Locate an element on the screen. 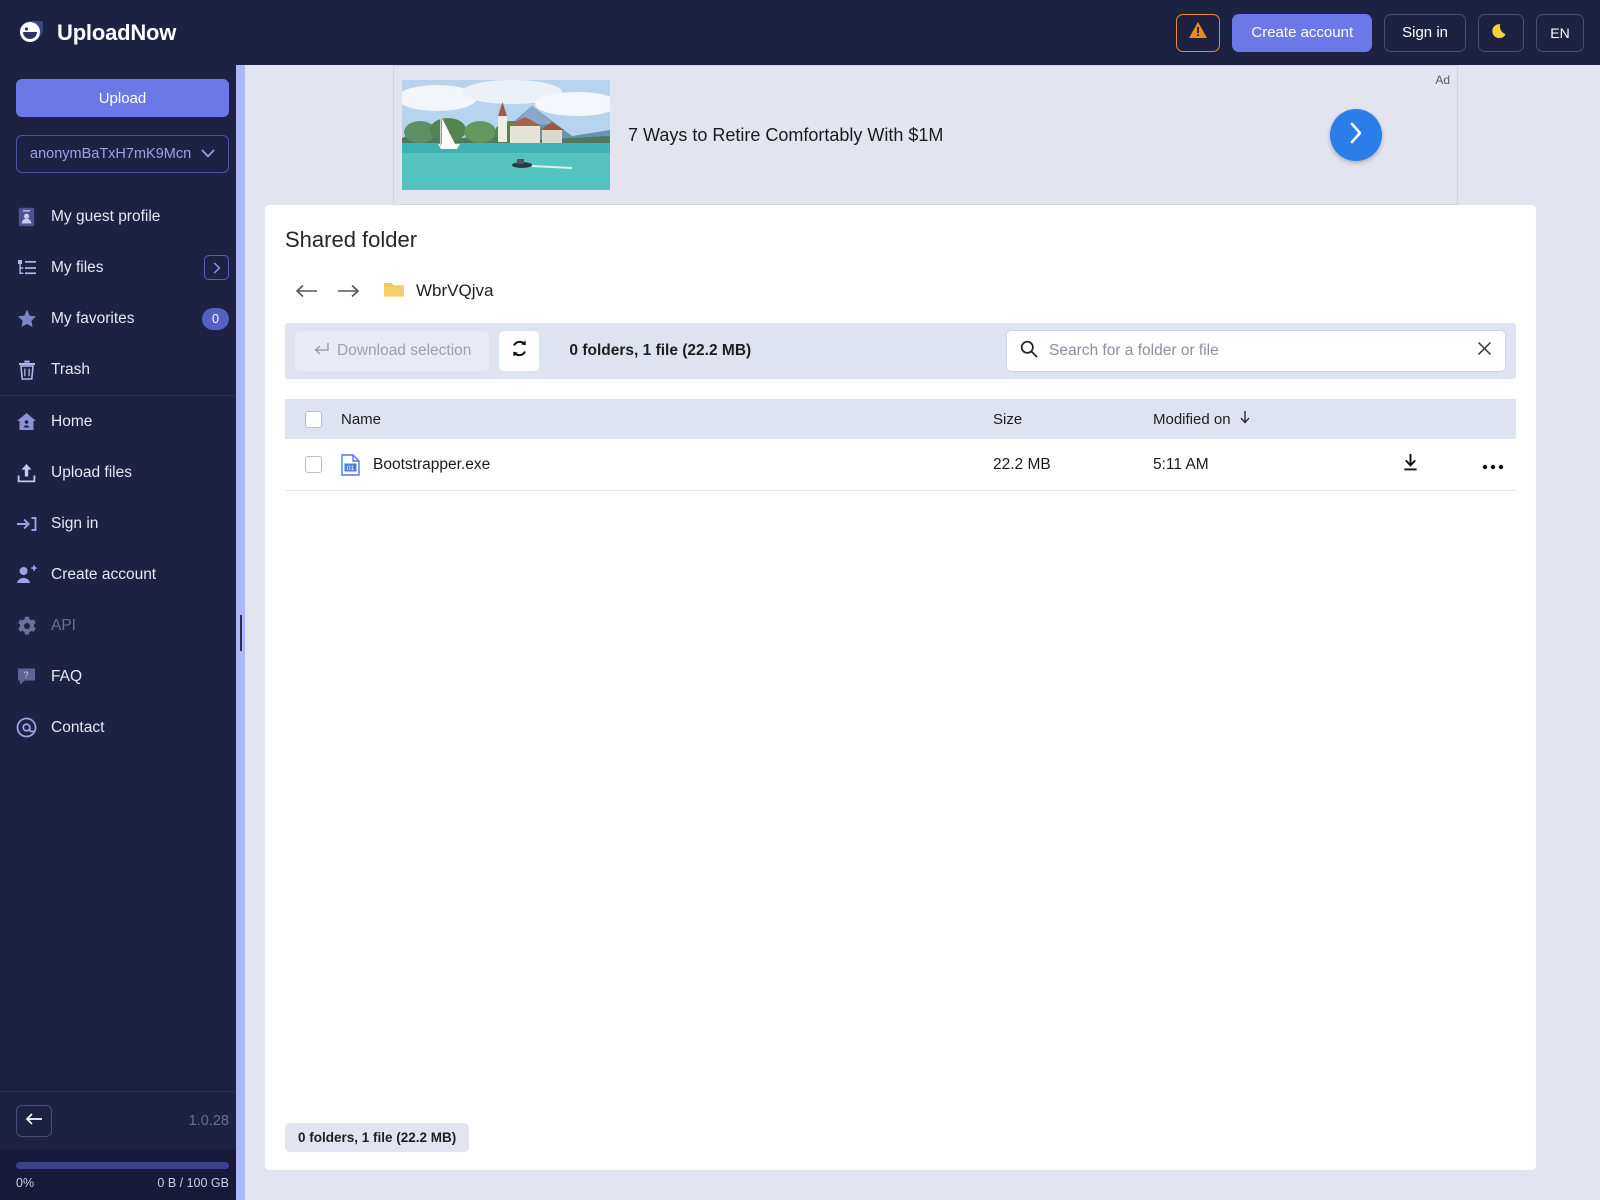 The width and height of the screenshot is (1600, 1200). ad-next-button is located at coordinates (1356, 135).